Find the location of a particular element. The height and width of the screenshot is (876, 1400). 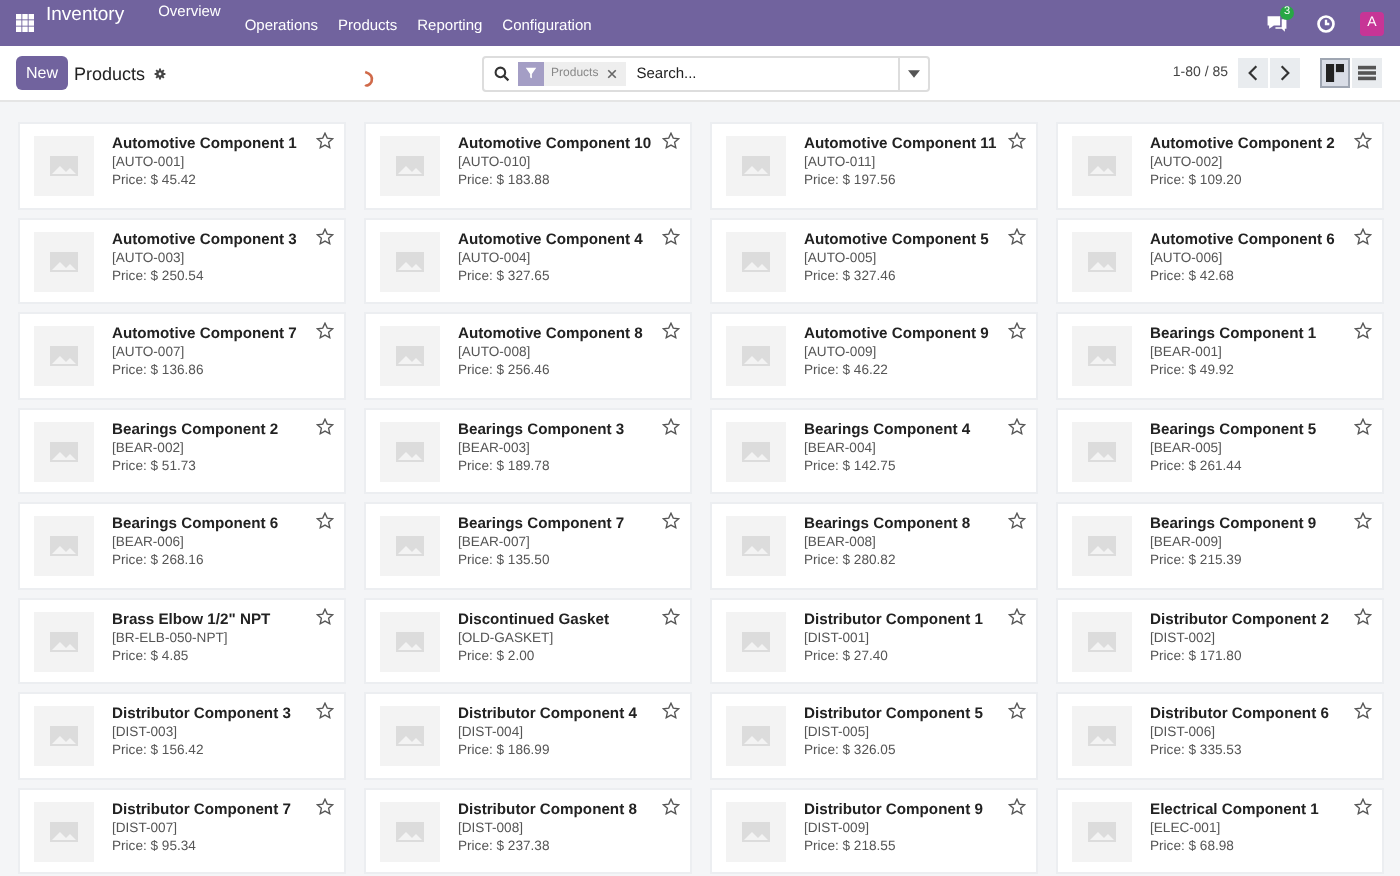

list-view-button is located at coordinates (1367, 73).